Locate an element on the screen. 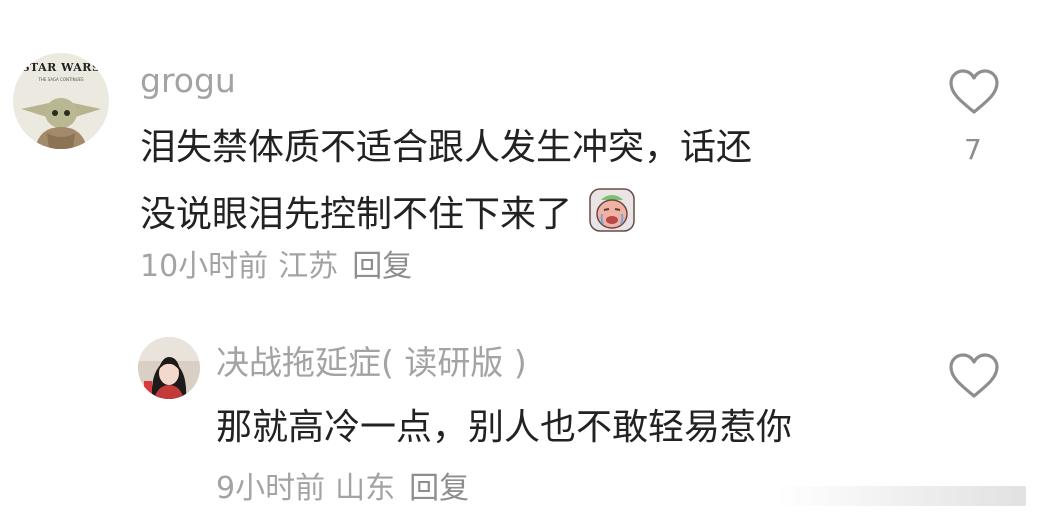  comment-text-line: 泪失禁体质不适合跟人发生冲突，话还 is located at coordinates (446, 147).